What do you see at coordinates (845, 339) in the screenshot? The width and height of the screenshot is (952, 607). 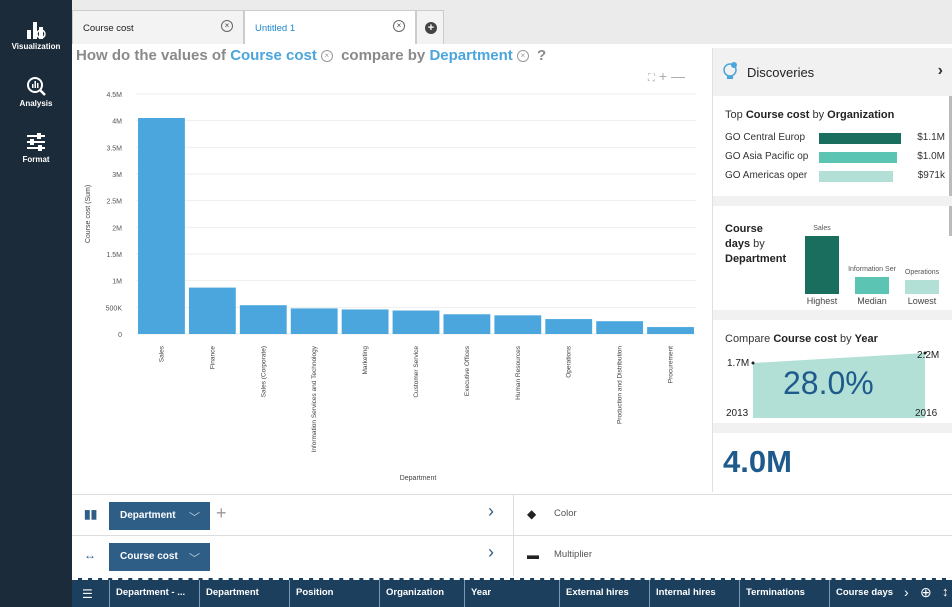 I see `compare-card-by: by` at bounding box center [845, 339].